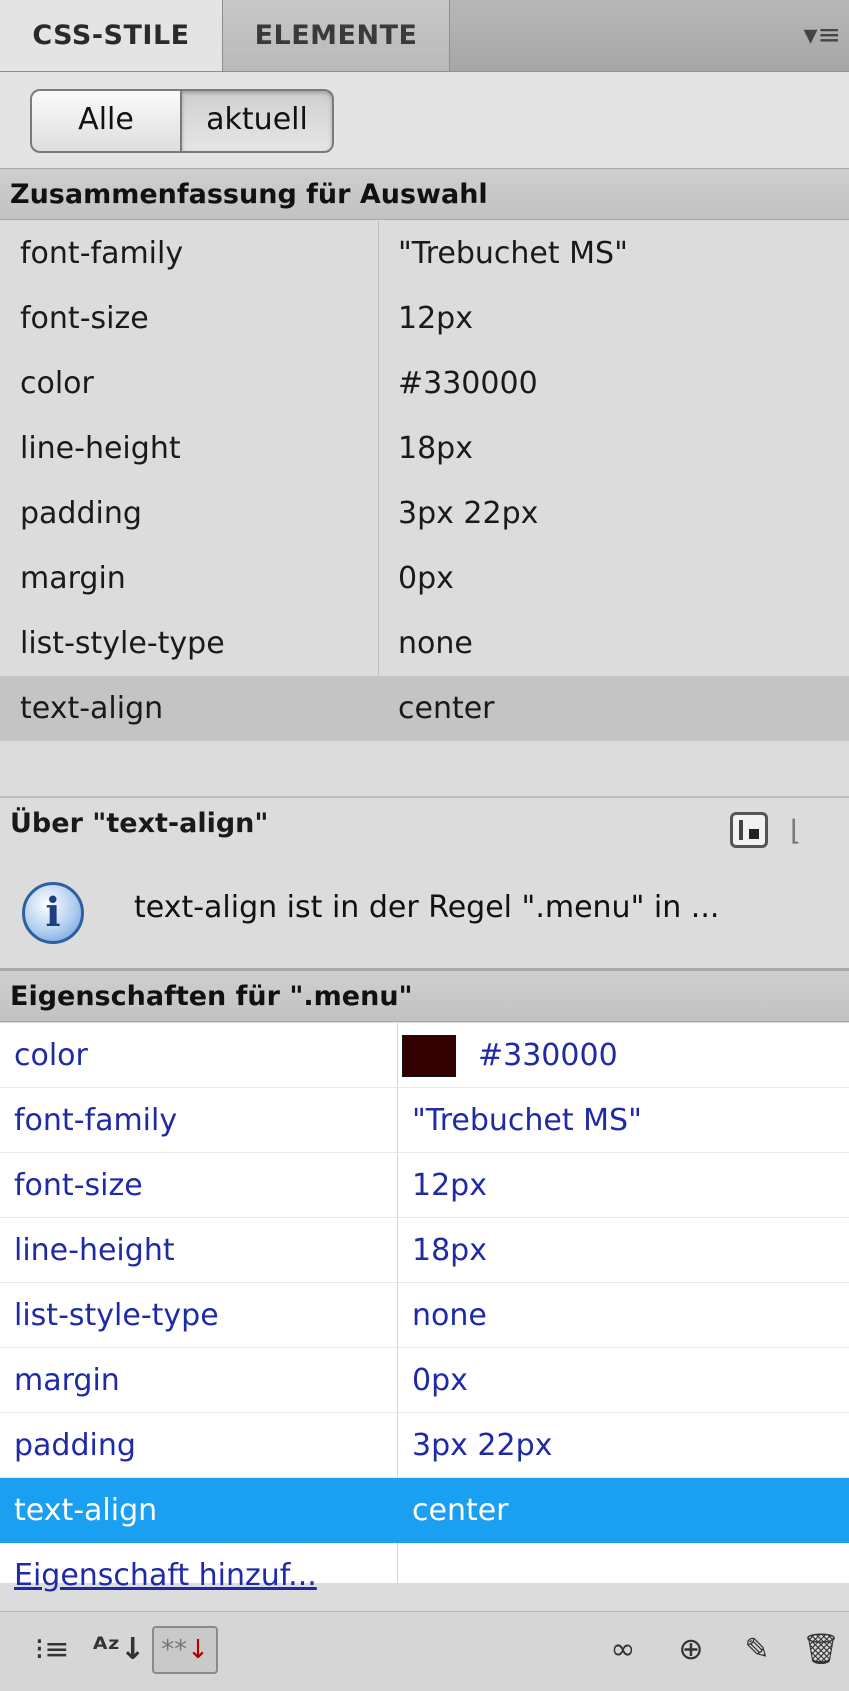  What do you see at coordinates (424, 1651) in the screenshot?
I see `bottom-toolbar: ⁝≡ ᴬᶻ↓ **↓ ∞ ⊕ ✎ 🗑` at bounding box center [424, 1651].